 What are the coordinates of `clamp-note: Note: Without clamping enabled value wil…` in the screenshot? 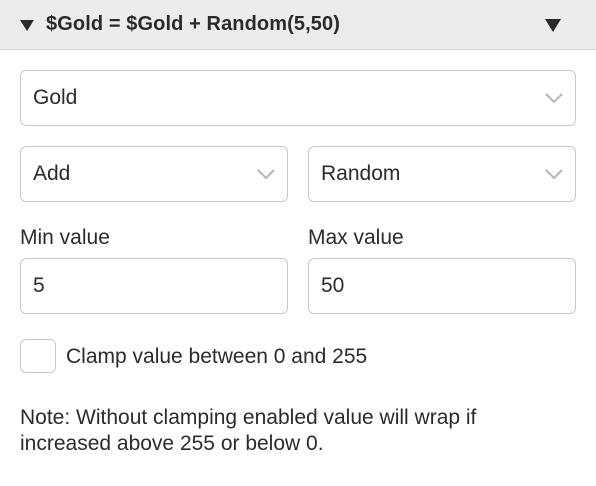 It's located at (300, 431).